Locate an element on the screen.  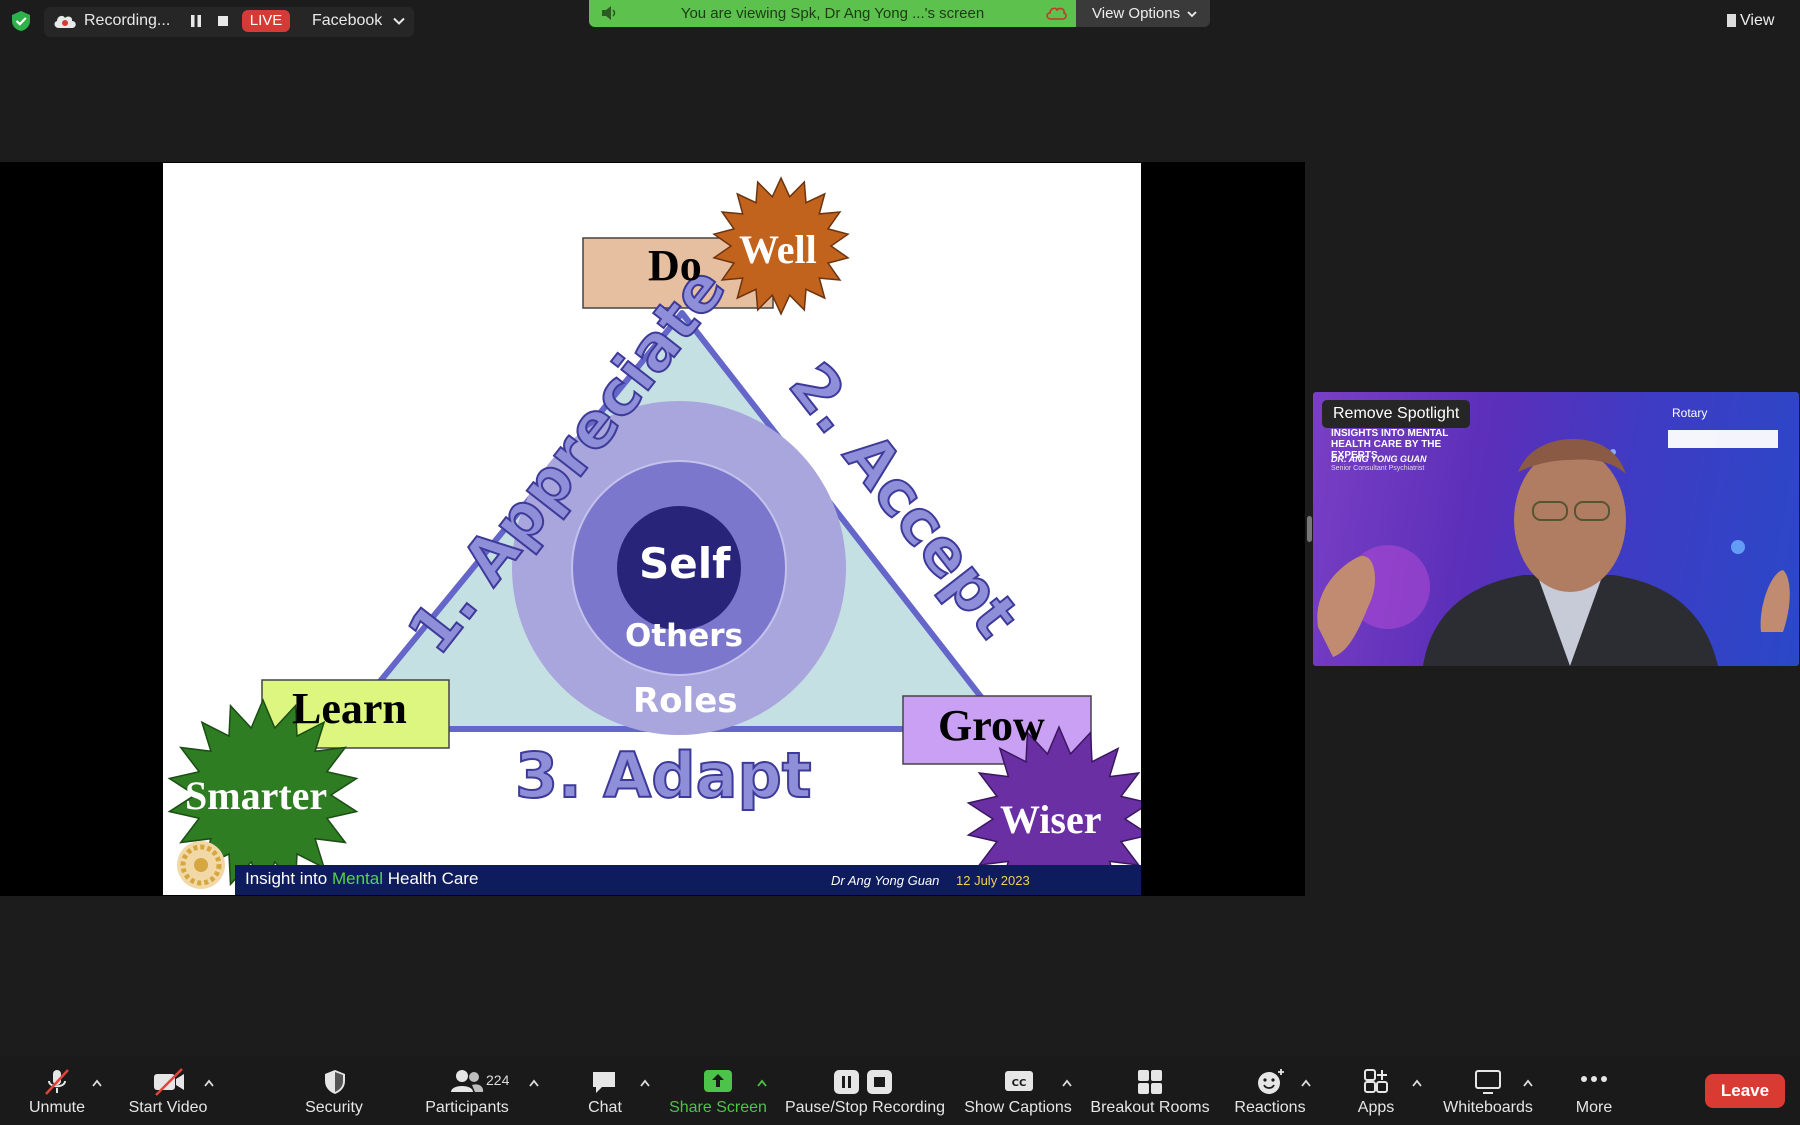
video-off-icon is located at coordinates (169, 1084).